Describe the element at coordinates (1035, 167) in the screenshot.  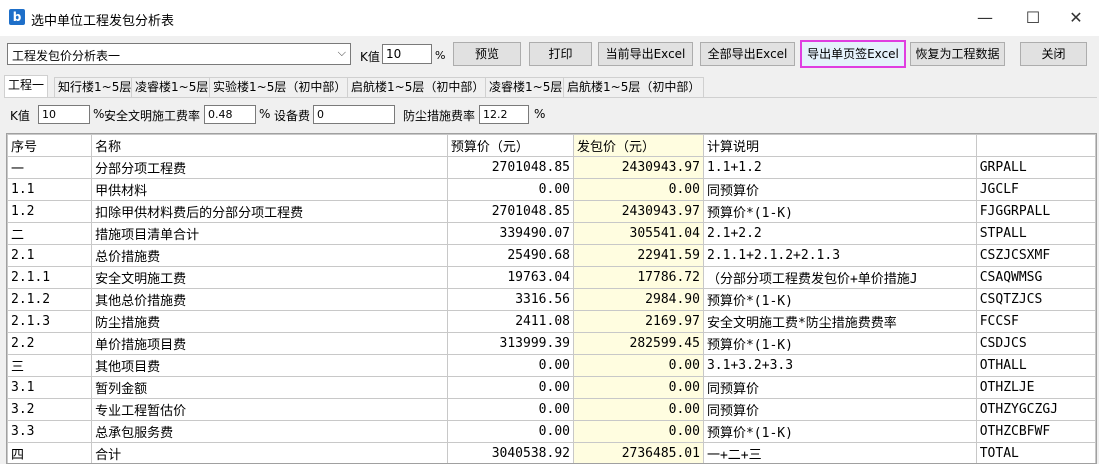
I see `col-code-cell: GRPALL` at that location.